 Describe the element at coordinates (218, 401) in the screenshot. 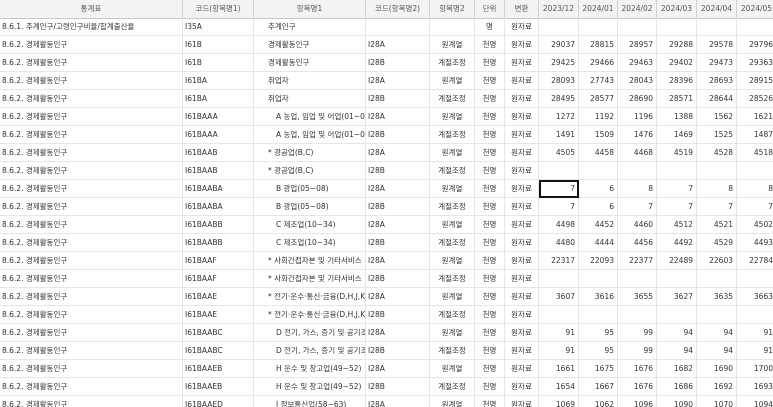

I see `cell-code1: I61BAAED` at that location.